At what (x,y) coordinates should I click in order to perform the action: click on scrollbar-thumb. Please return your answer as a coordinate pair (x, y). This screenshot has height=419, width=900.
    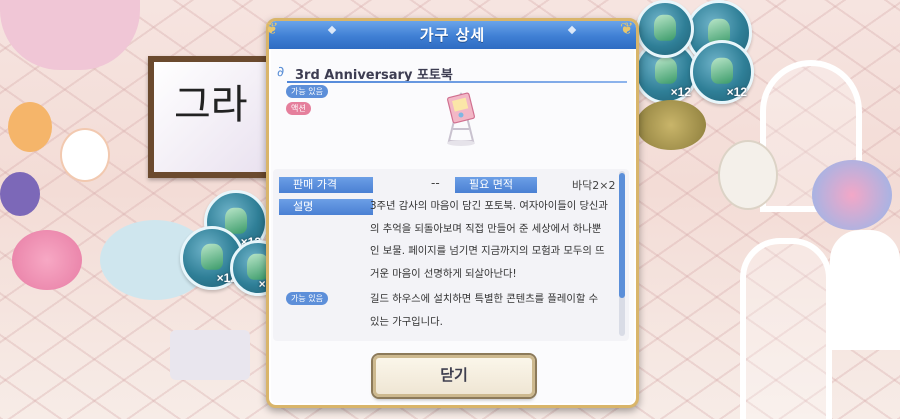
    Looking at the image, I should click on (622, 235).